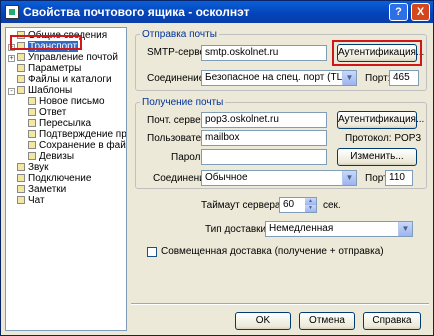  What do you see at coordinates (339, 229) in the screenshot?
I see `delivery-type-select: Немедленная ▼` at bounding box center [339, 229].